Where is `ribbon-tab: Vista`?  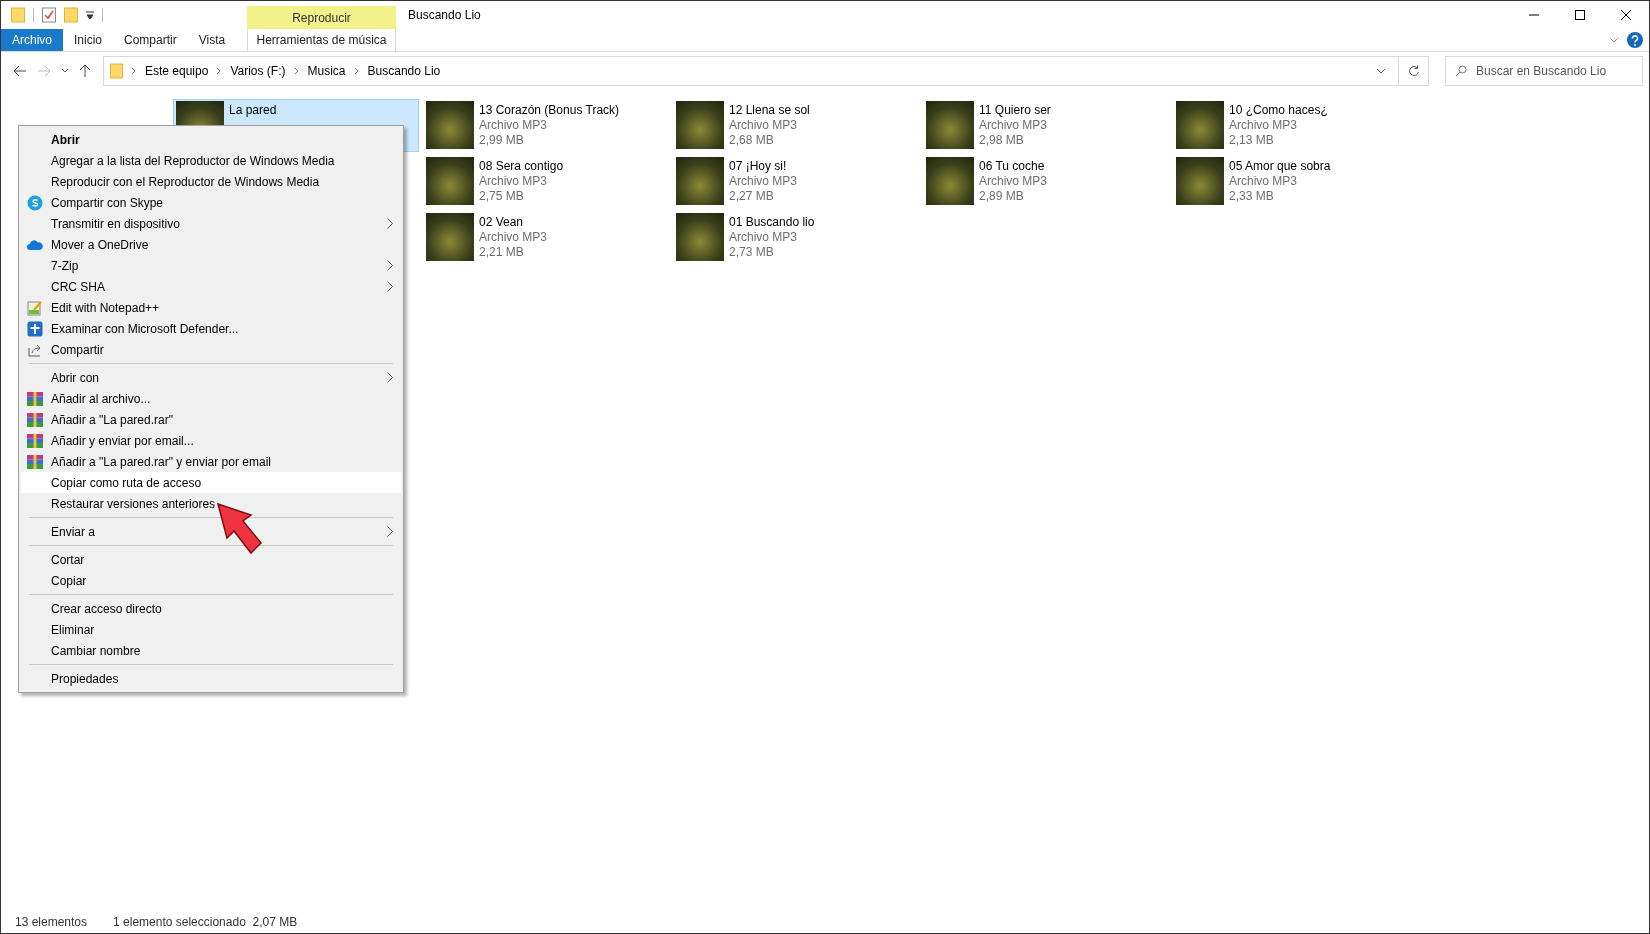 ribbon-tab: Vista is located at coordinates (212, 40).